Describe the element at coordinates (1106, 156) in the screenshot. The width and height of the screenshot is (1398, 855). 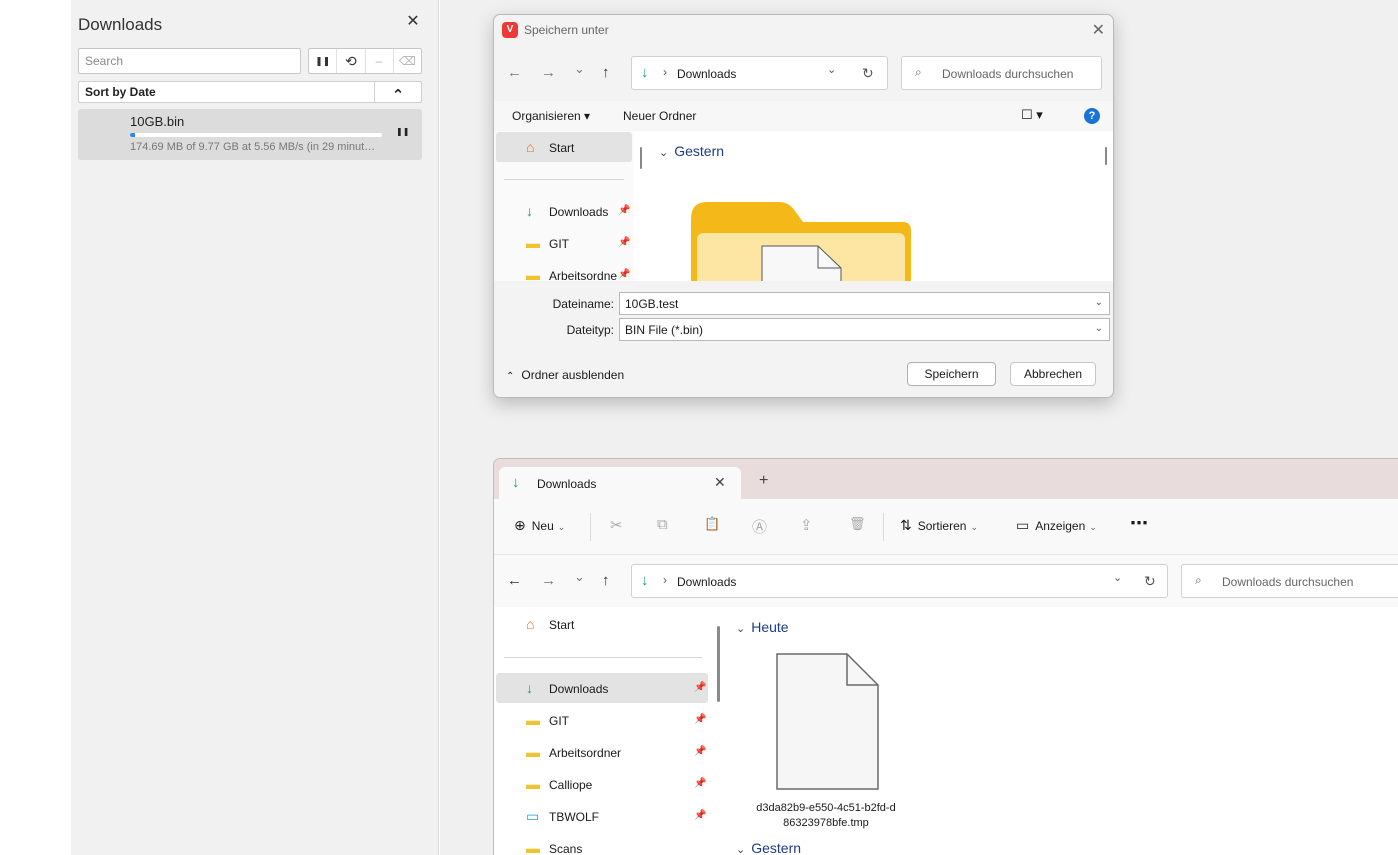
I see `content-scrollbar` at that location.